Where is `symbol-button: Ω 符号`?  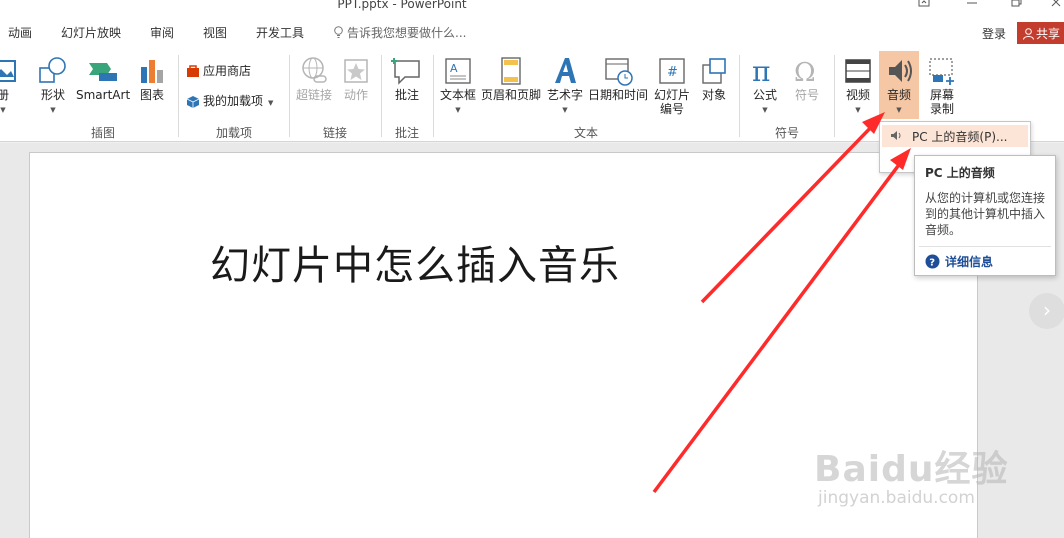 symbol-button: Ω 符号 is located at coordinates (807, 85).